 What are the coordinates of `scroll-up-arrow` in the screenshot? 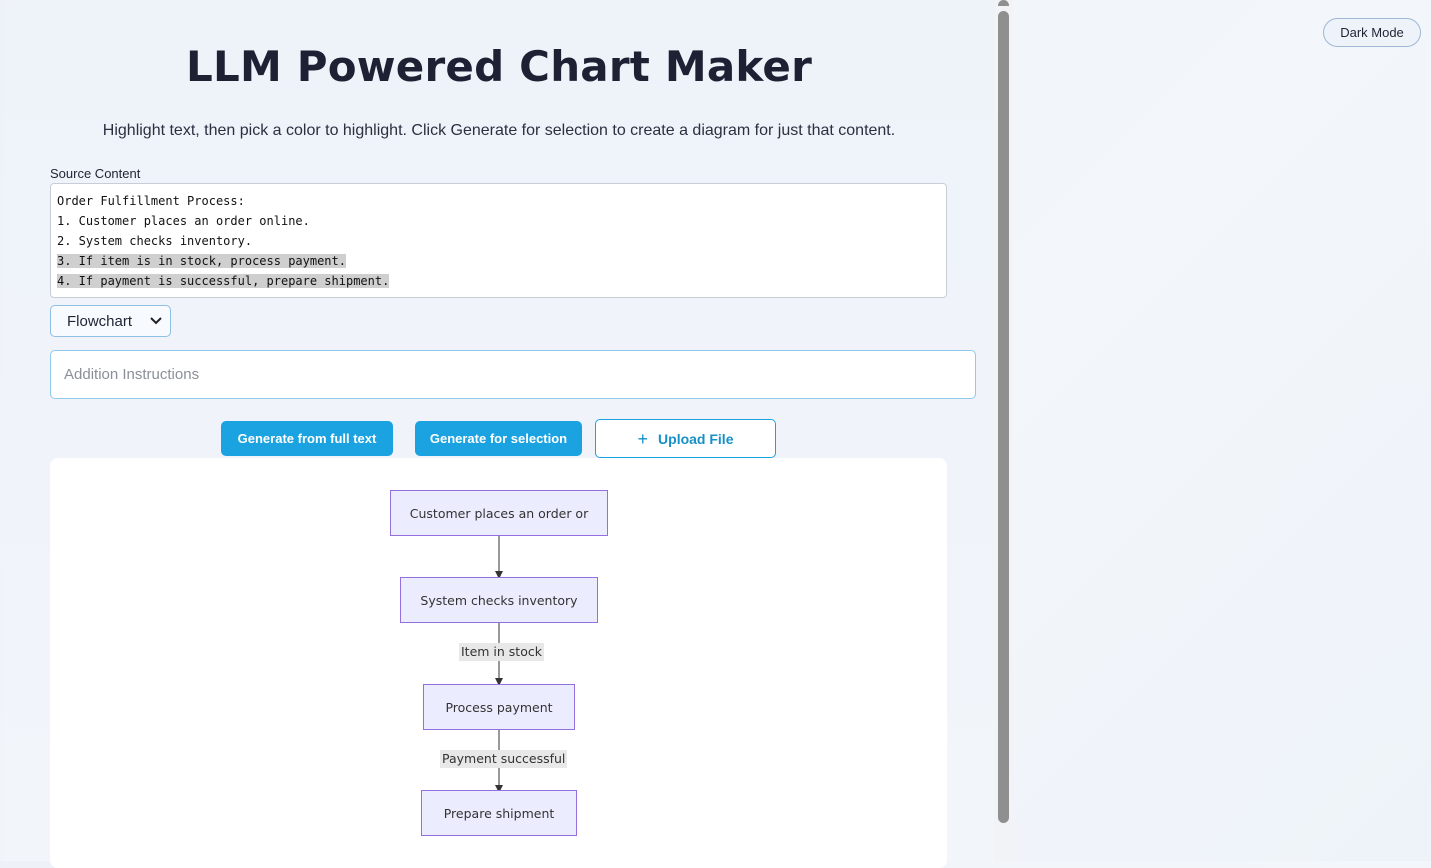 It's located at (1003, 3).